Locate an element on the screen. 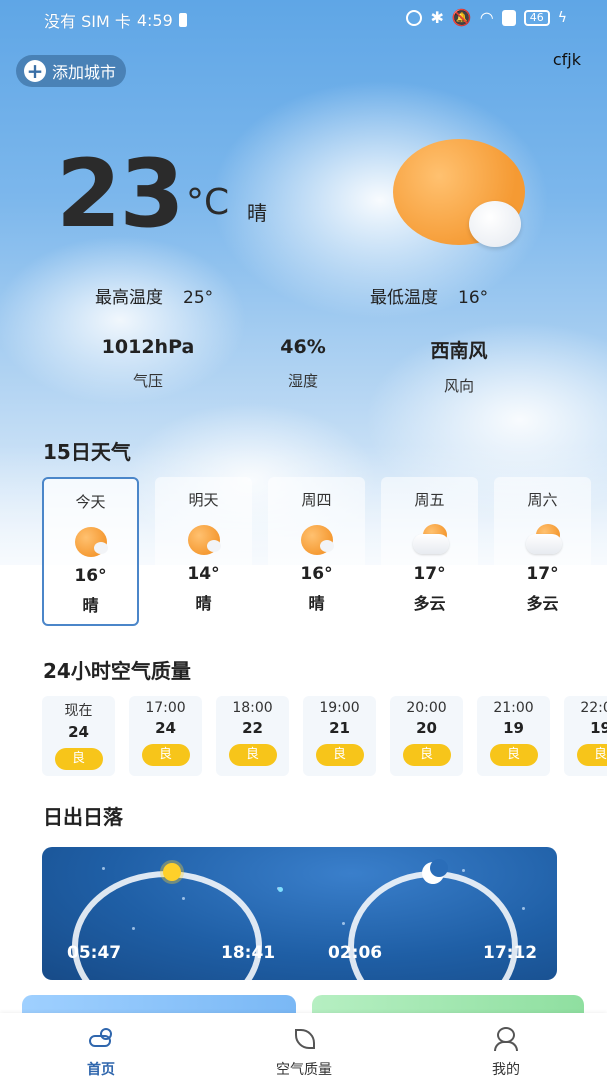 This screenshot has width=607, height=1080. tab-air-quality-label: 空气质量 is located at coordinates (304, 1070).